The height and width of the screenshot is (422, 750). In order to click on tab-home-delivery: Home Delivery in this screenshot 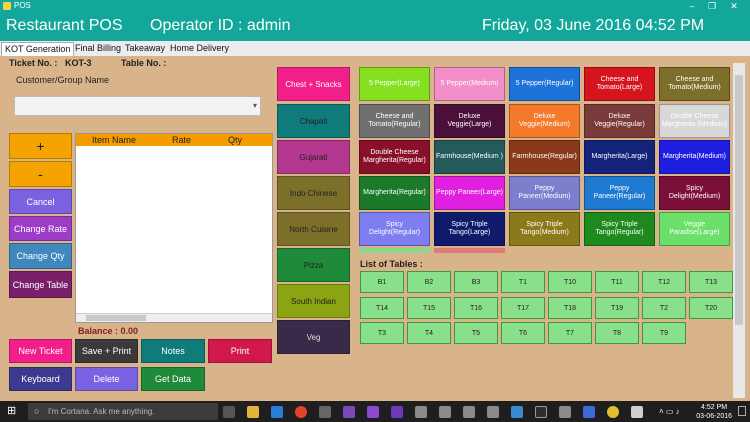, I will do `click(199, 49)`.